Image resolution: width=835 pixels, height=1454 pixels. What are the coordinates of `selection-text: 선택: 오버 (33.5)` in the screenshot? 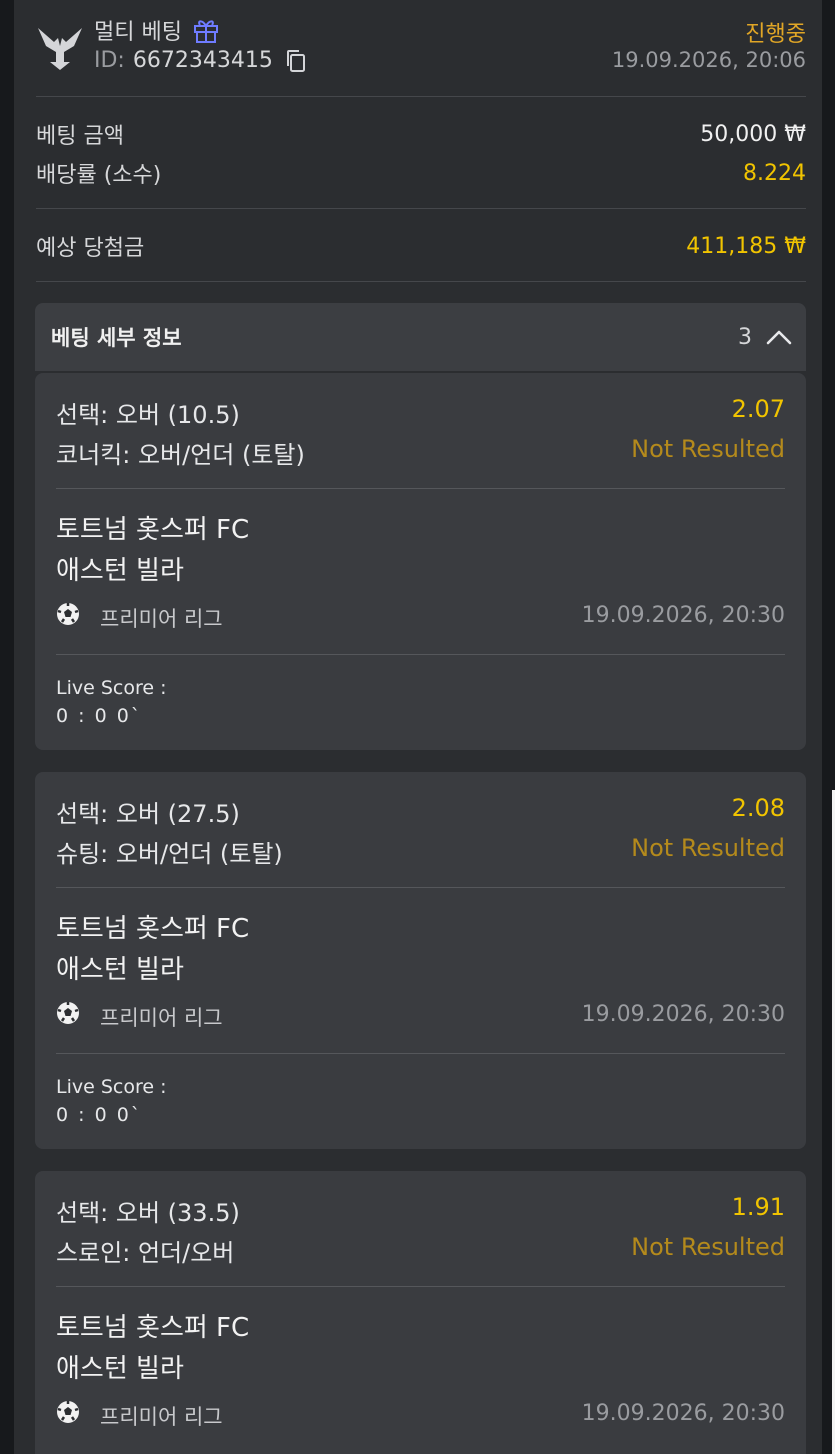 It's located at (148, 1213).